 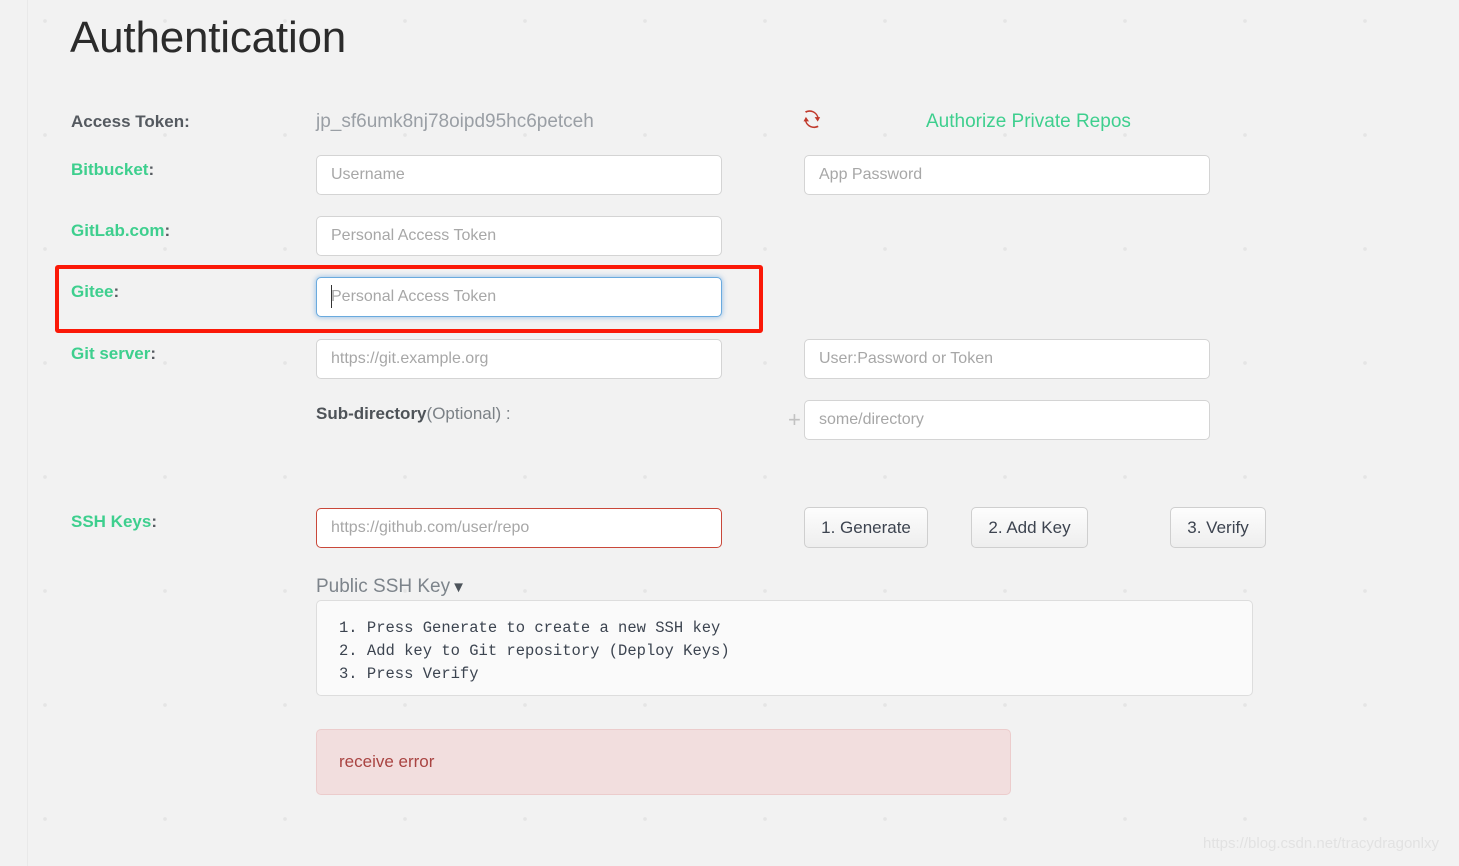 I want to click on public-ssh-key-toggle: Public SSH Key▼, so click(x=391, y=586).